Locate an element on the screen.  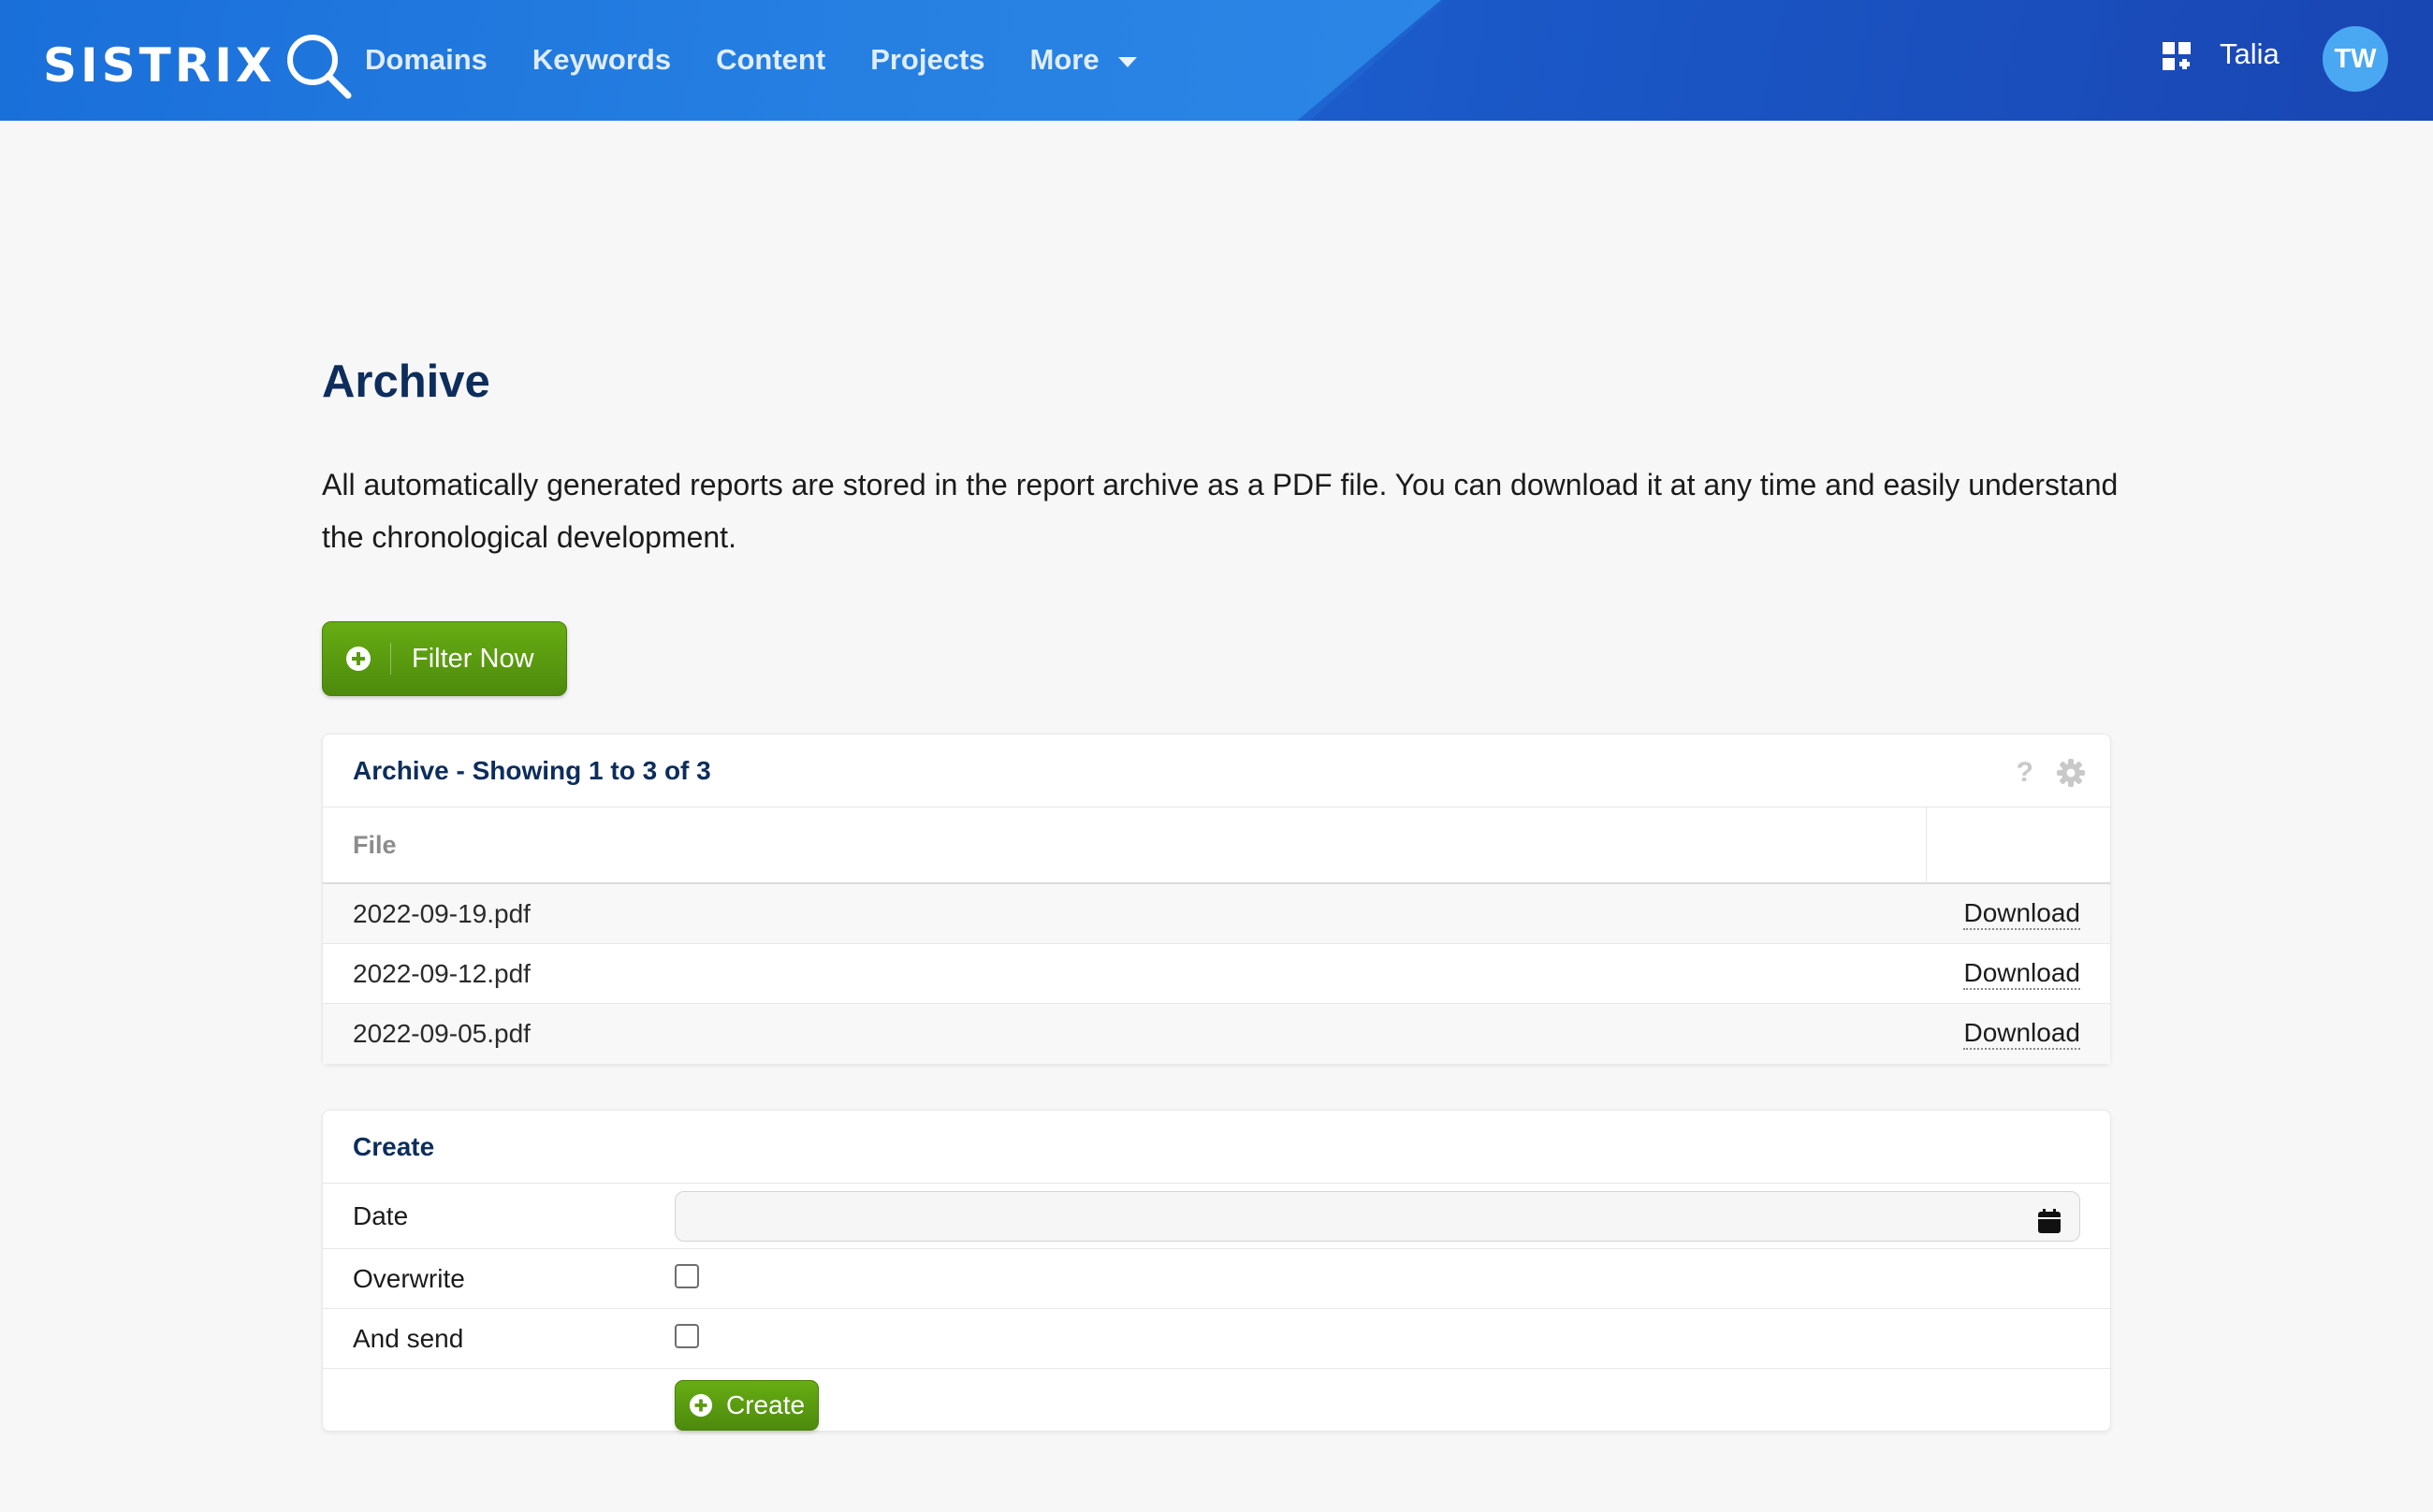
overwrite-row: Overwrite is located at coordinates (1216, 1279).